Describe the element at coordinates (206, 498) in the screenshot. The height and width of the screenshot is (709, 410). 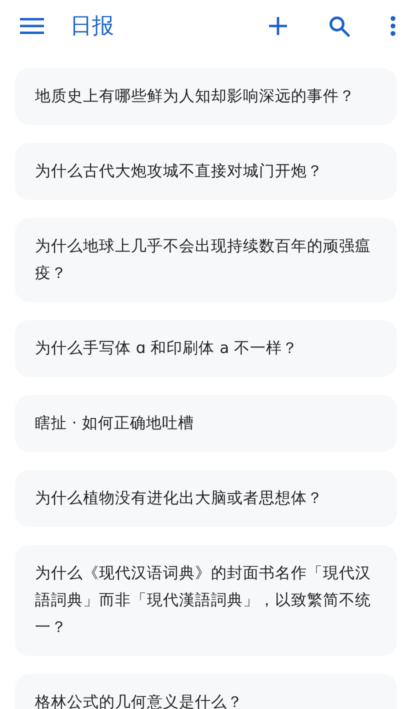
I see `story-card: 为什么植物没有进化出大脑或者思想体？` at that location.